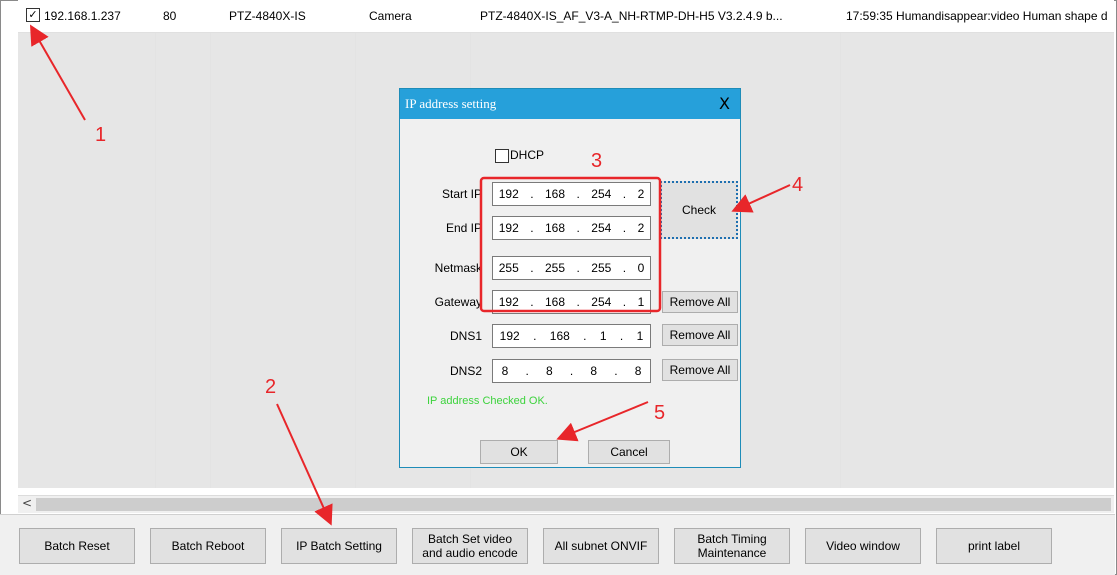 The image size is (1117, 575). What do you see at coordinates (101, 135) in the screenshot?
I see `annotation-label-1: 1` at bounding box center [101, 135].